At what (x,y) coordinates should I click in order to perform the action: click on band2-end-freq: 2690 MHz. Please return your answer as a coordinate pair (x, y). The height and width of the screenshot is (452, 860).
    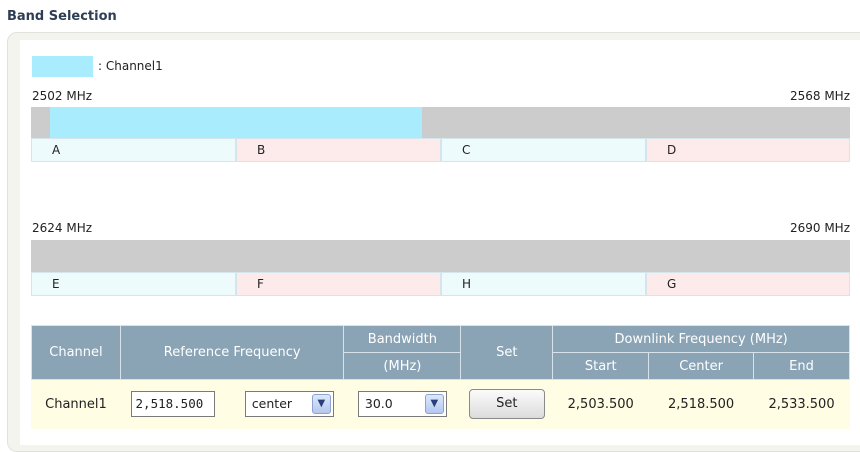
    Looking at the image, I should click on (819, 228).